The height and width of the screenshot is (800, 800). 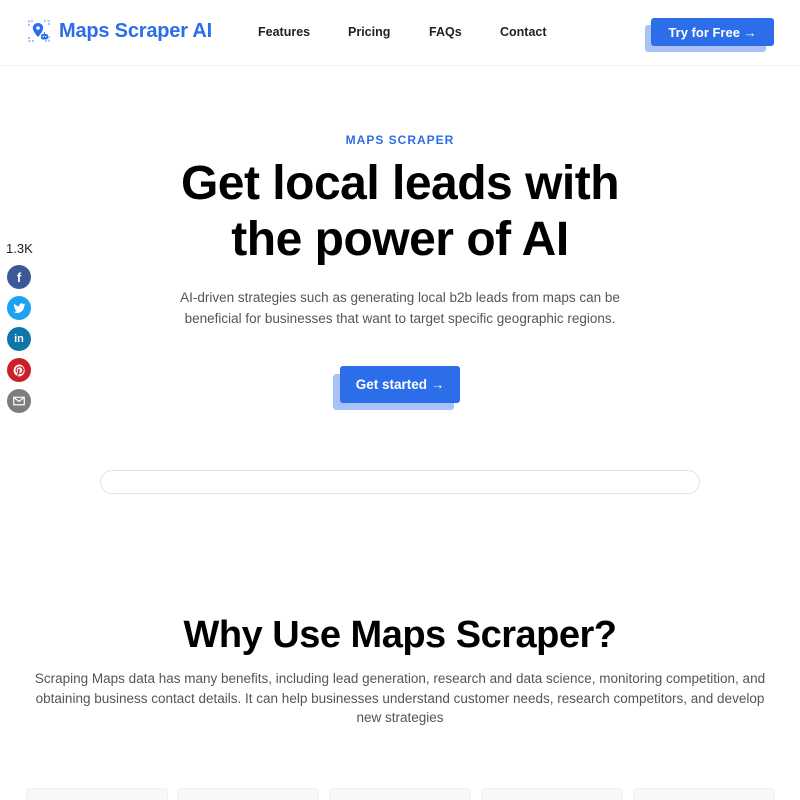 What do you see at coordinates (135, 30) in the screenshot?
I see `brand-name: Maps Scraper AI` at bounding box center [135, 30].